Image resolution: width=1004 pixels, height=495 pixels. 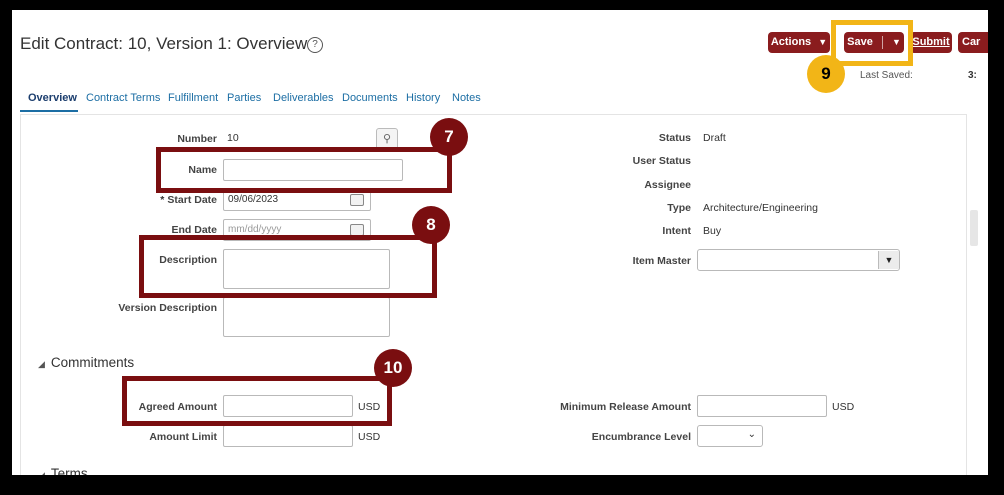 I want to click on tab-parties: Parties, so click(x=244, y=98).